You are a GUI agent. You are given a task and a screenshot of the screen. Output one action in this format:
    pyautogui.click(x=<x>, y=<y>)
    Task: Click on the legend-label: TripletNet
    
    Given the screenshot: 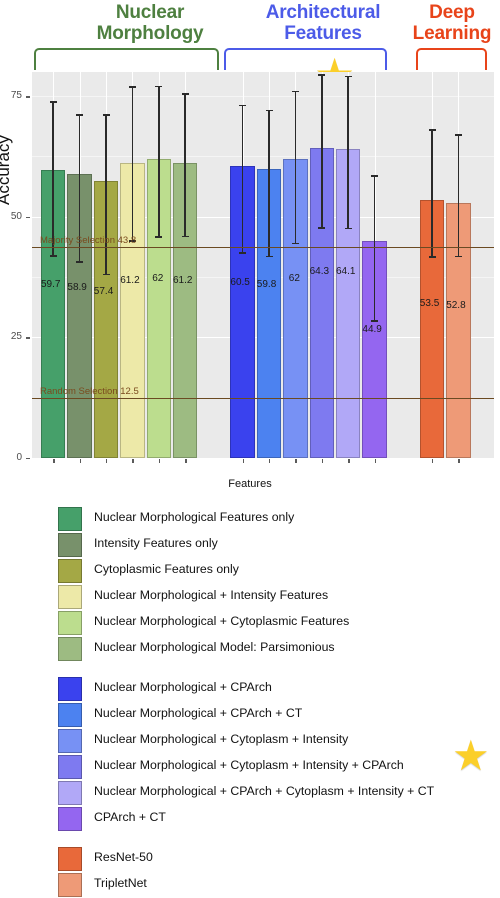 What is the action you would take?
    pyautogui.click(x=120, y=883)
    